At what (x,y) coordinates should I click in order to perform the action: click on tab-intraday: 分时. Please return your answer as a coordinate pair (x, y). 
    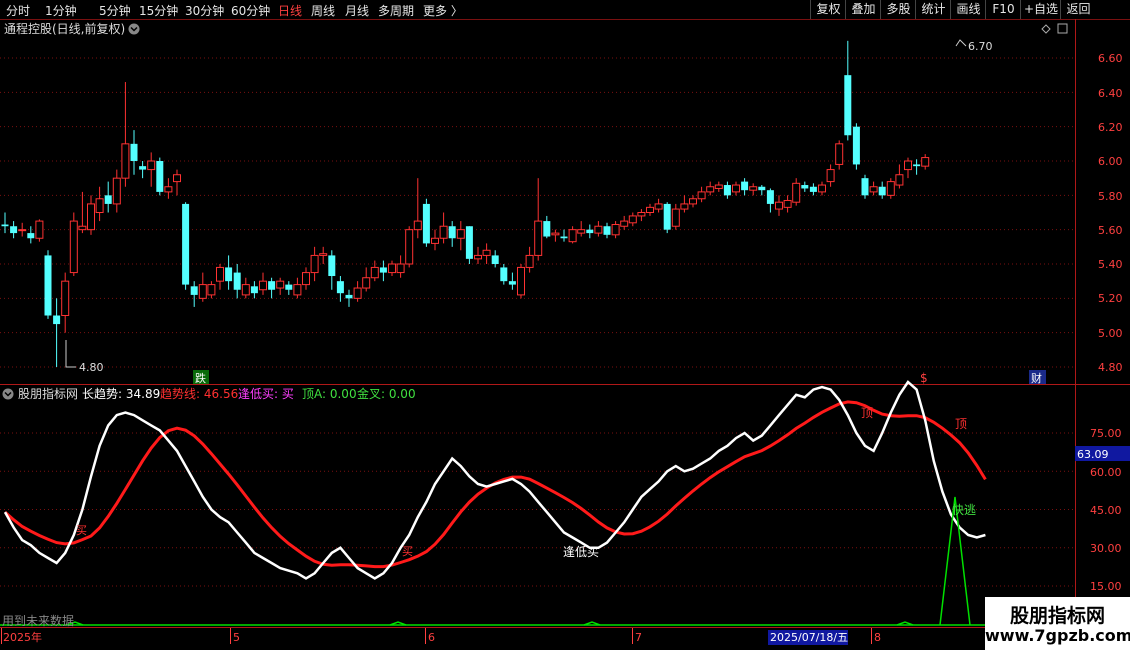
    Looking at the image, I should click on (18, 10).